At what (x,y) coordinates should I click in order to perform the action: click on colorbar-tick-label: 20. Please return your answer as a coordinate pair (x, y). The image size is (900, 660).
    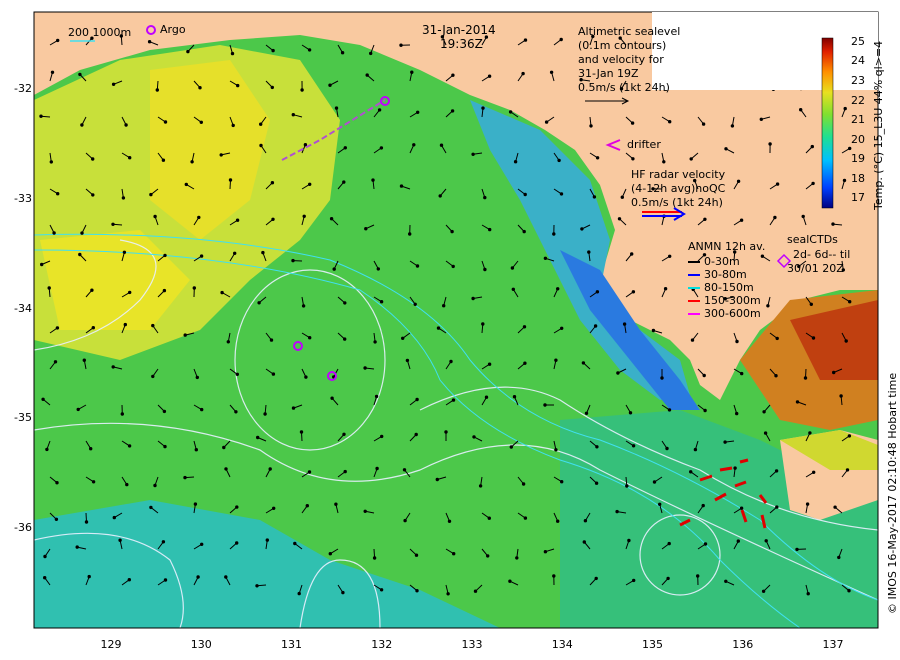
    Looking at the image, I should click on (858, 139).